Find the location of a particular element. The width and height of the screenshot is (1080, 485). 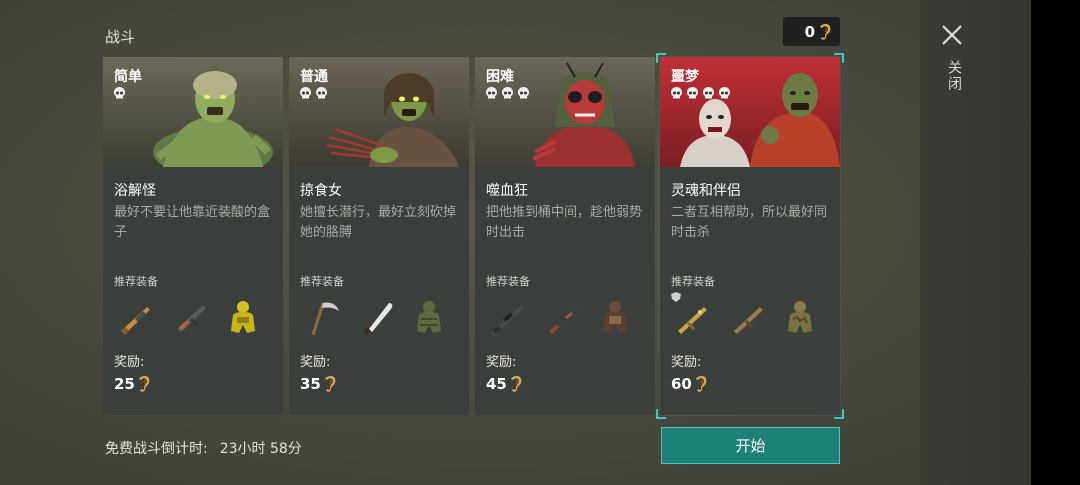

hazmat-armor-icon is located at coordinates (243, 317).